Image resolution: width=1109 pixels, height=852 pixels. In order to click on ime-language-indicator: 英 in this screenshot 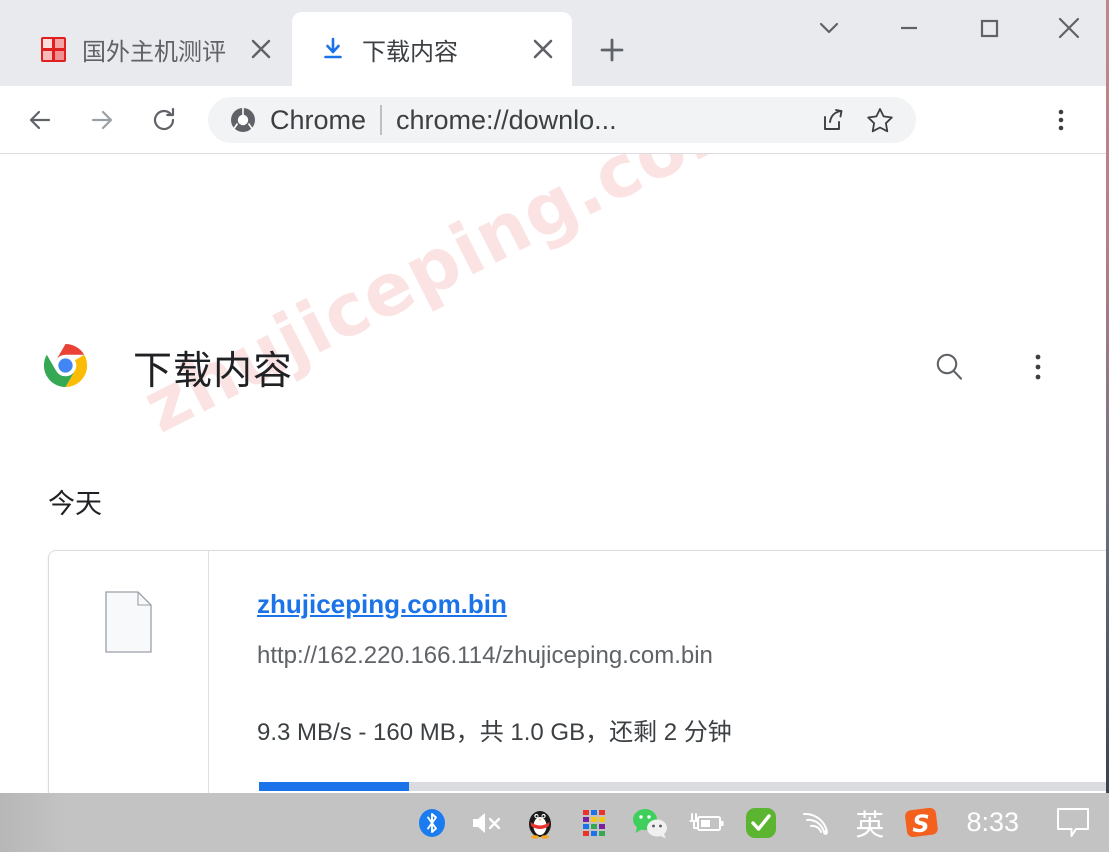, I will do `click(869, 822)`.